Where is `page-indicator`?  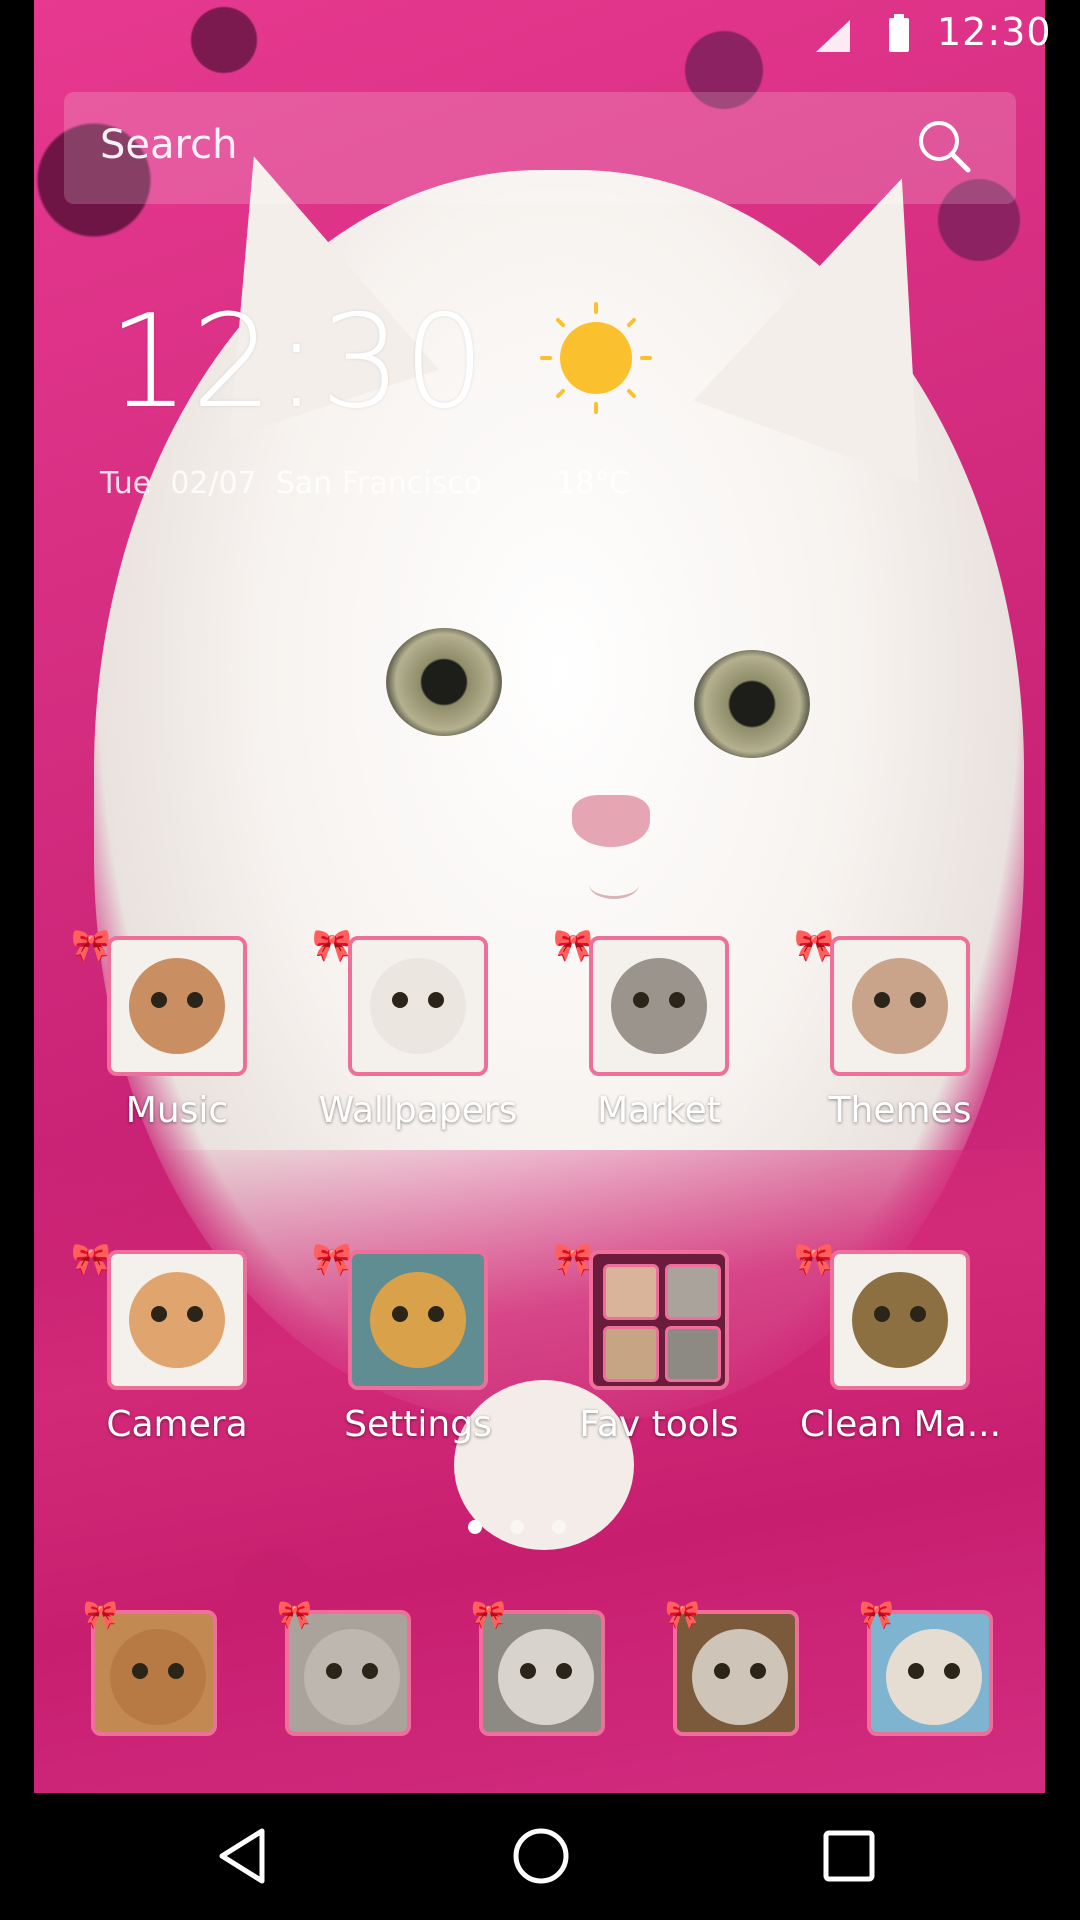
page-indicator is located at coordinates (533, 1530).